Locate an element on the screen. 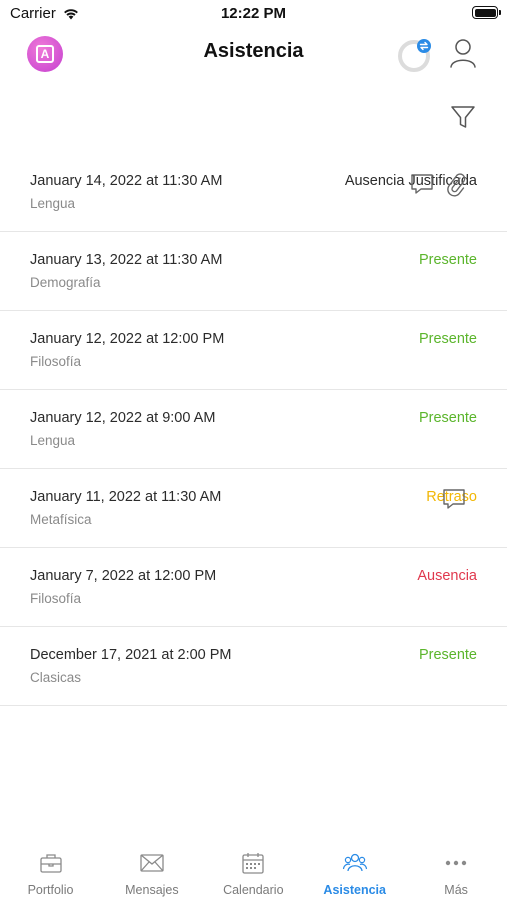 This screenshot has width=507, height=900. status-time: 12:22 PM is located at coordinates (253, 13).